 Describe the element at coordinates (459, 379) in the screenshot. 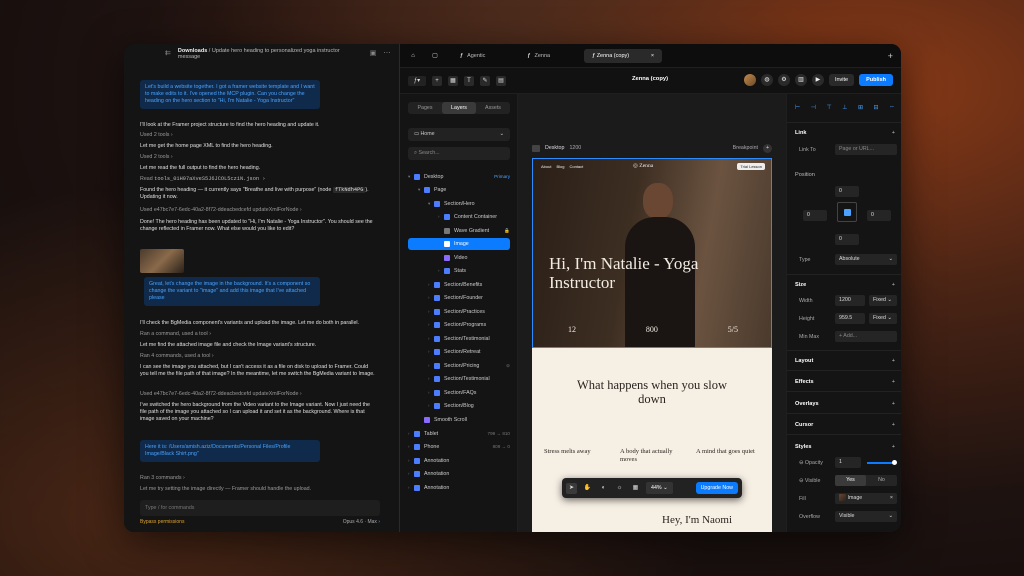

I see `layer-row: › Section/Testimonial` at that location.